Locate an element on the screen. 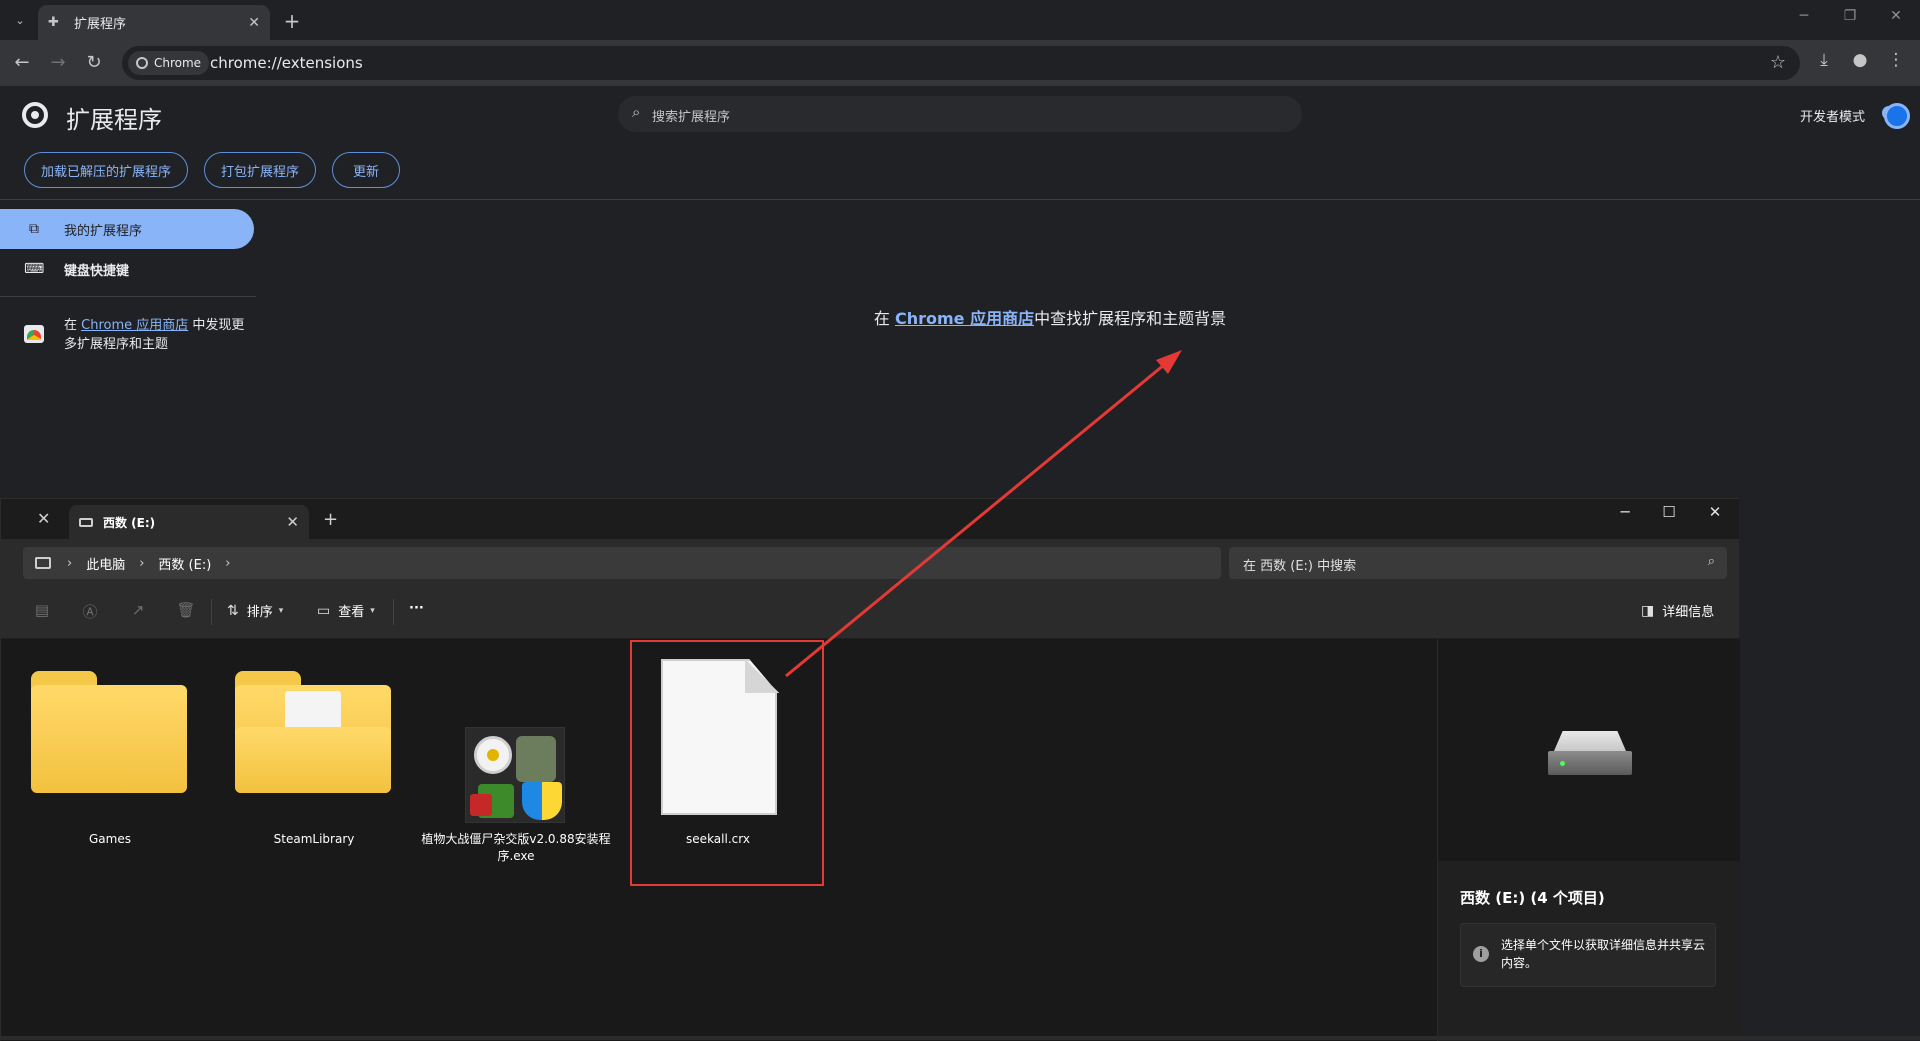 The image size is (1920, 1041). browser-toolbar: ← → ↻ Chrome chrome://extensions ☆ ⤓ ● ⋮ is located at coordinates (960, 63).